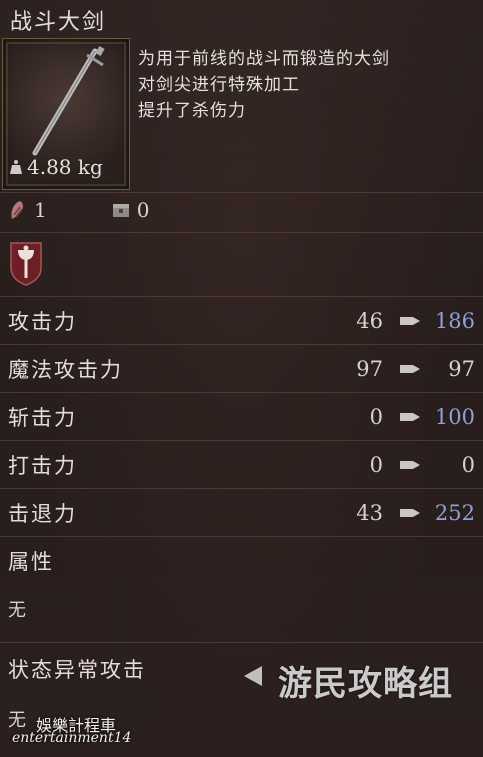 Image resolution: width=483 pixels, height=757 pixels. I want to click on stat-label: 斩击力, so click(42, 418).